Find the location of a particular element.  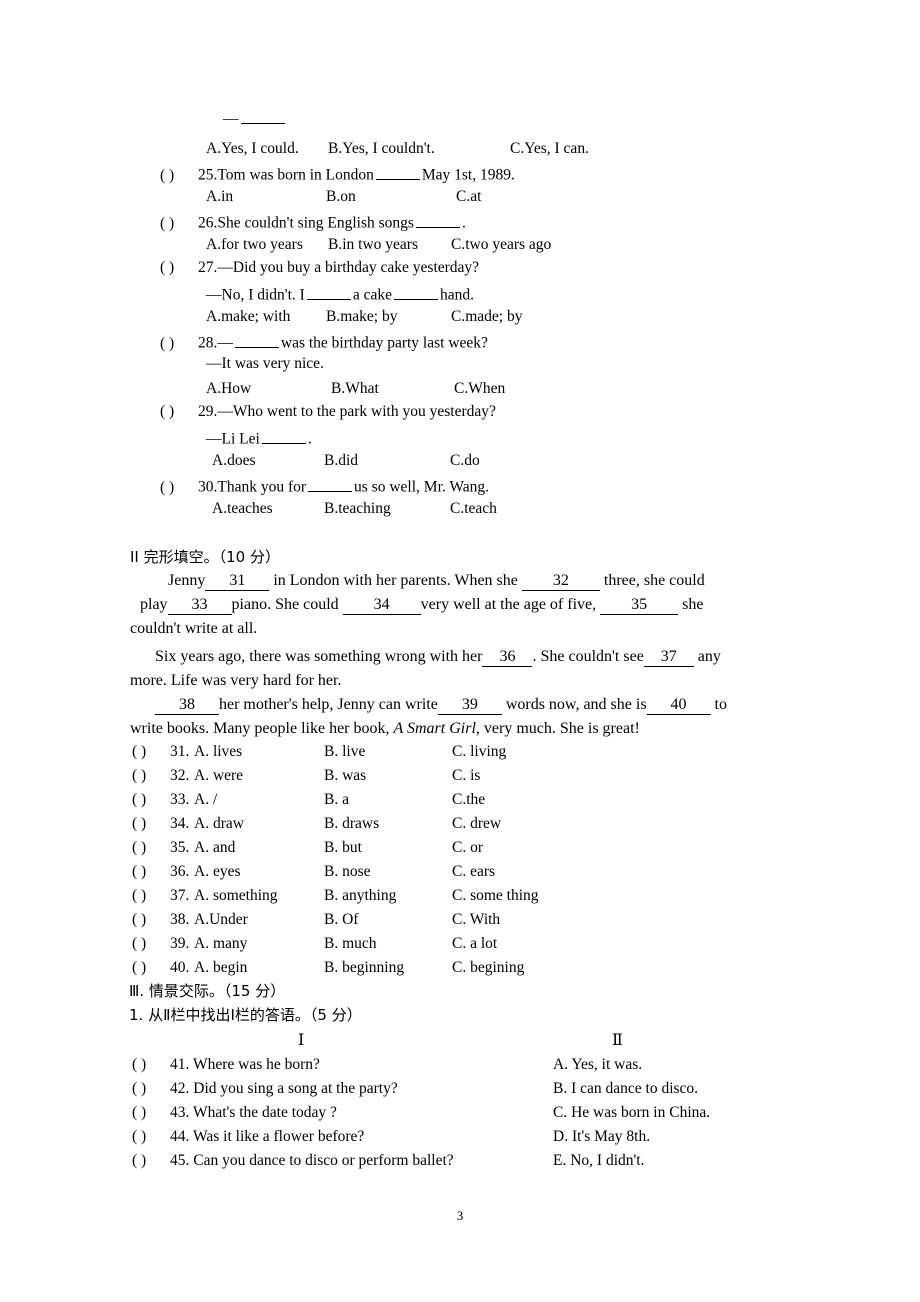

answer-paren-31: ( ) is located at coordinates (151, 752).